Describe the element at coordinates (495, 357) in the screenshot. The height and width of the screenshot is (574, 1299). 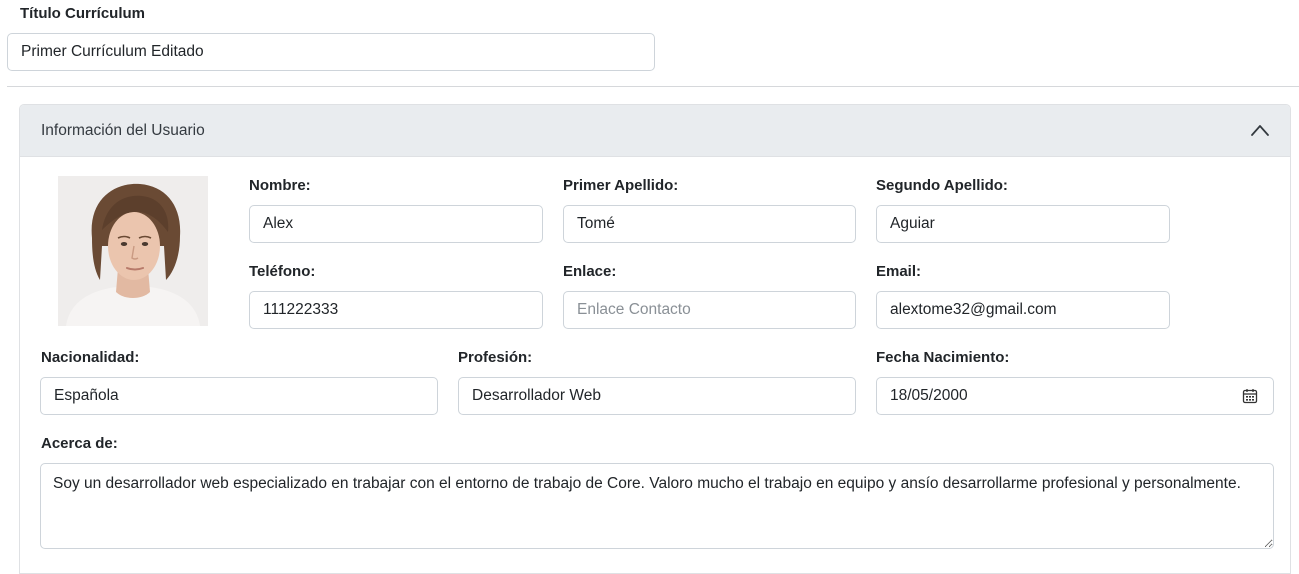
I see `profesion-label: Profesión:` at that location.